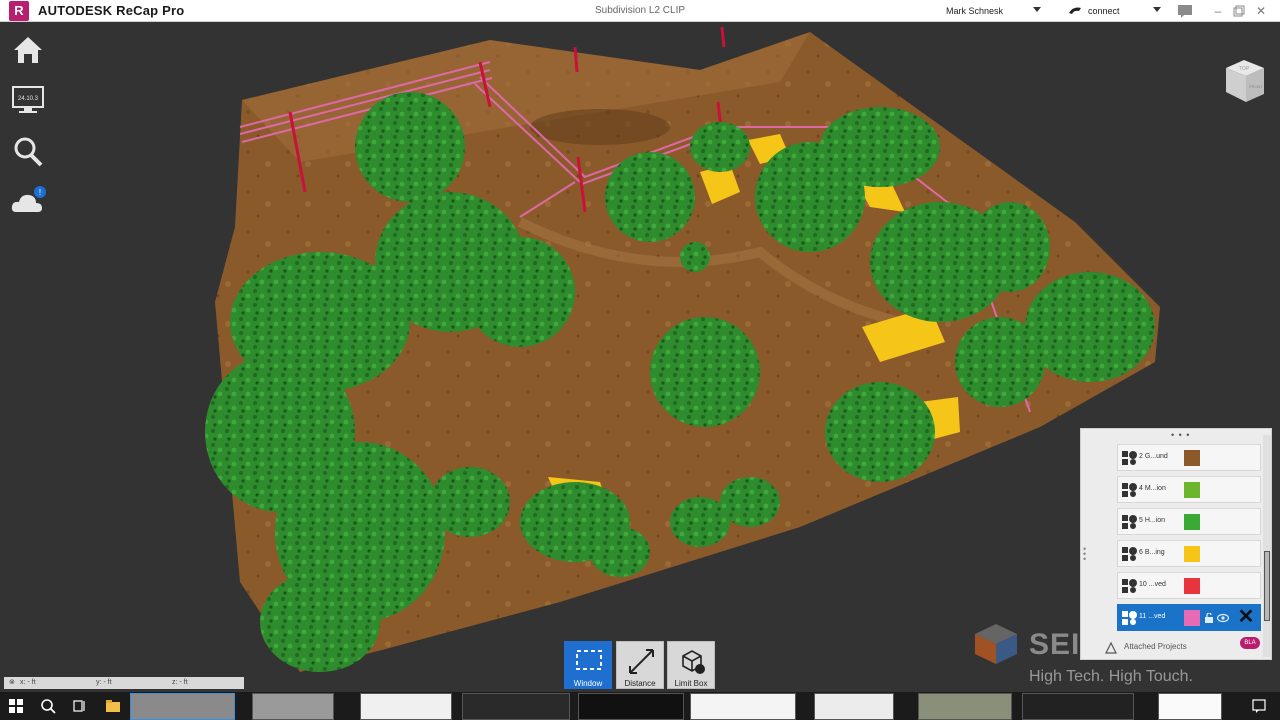 This screenshot has width=1280, height=720. I want to click on layer-label: 4 M...ion, so click(1152, 488).